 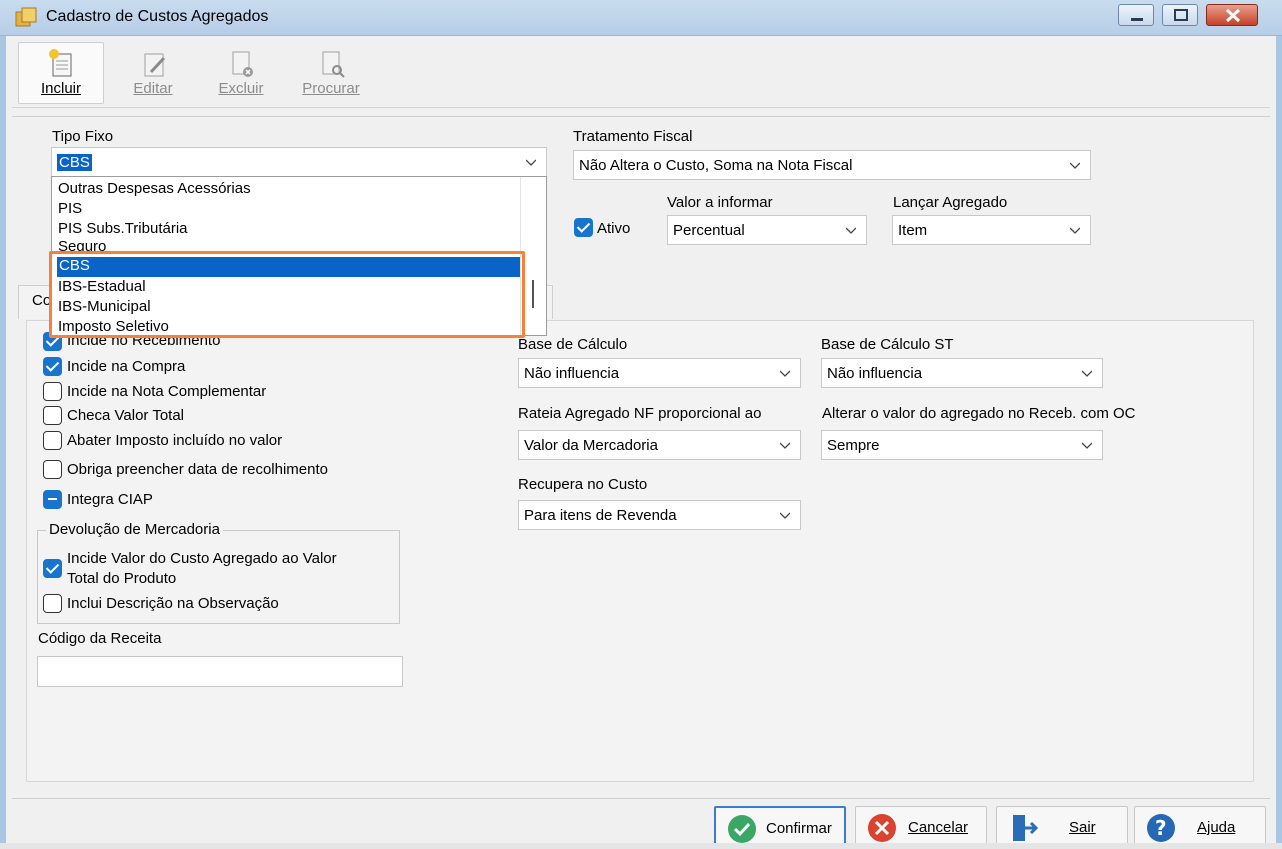 I want to click on base-calculo-label: Base de Cálculo, so click(x=573, y=344).